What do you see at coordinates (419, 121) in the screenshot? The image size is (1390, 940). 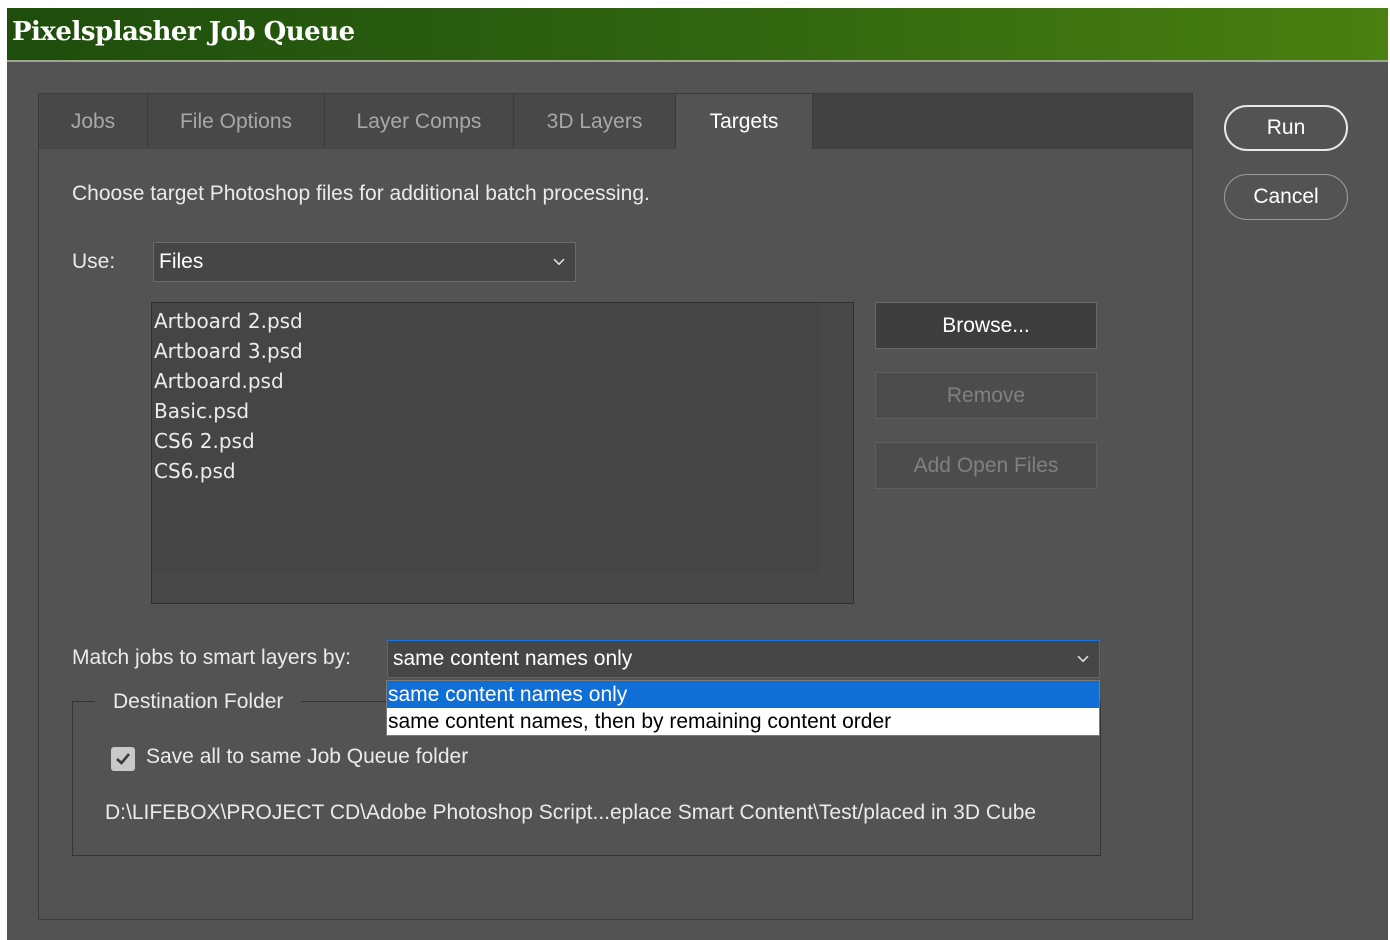 I see `tab-layer-comps: Layer Comps` at bounding box center [419, 121].